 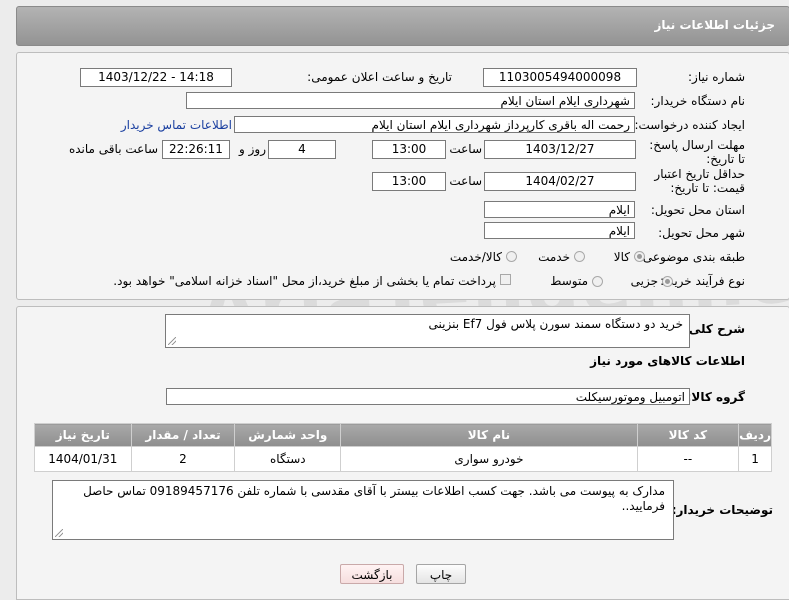 I want to click on delivery-city-field: ایلام, so click(x=559, y=230).